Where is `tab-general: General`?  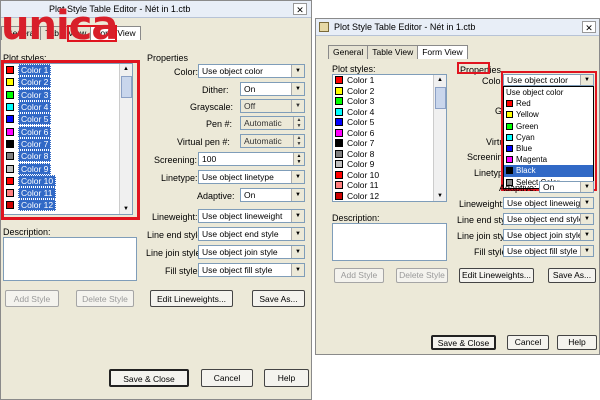
tab-general: General is located at coordinates (348, 52).